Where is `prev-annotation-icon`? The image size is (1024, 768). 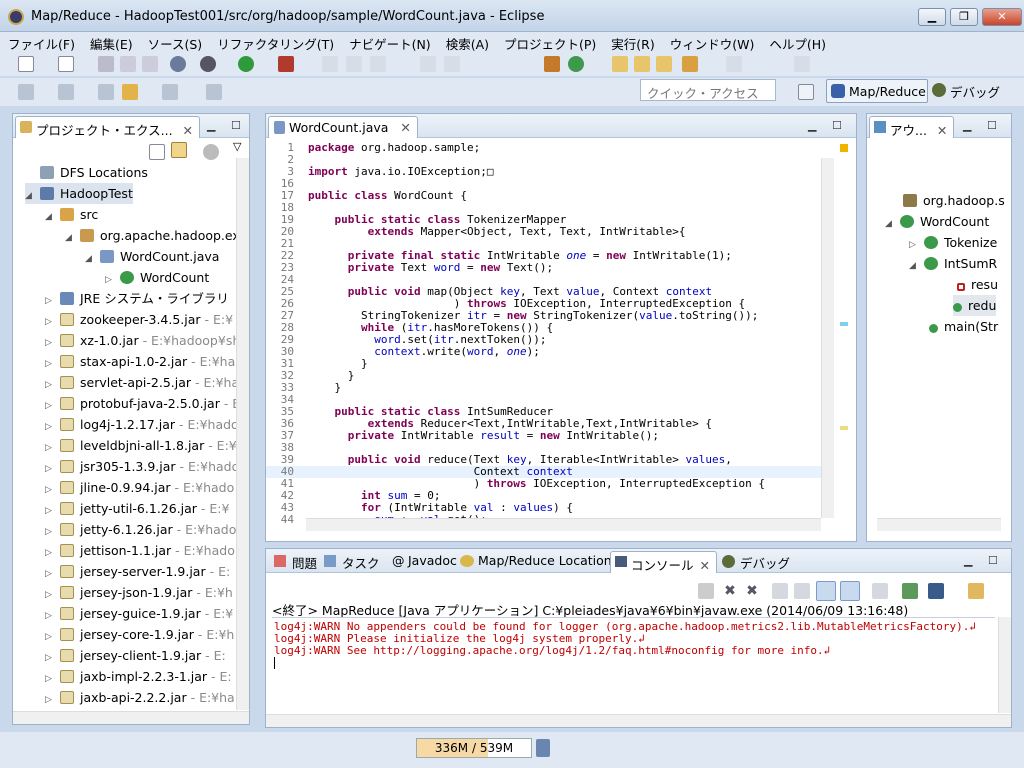 prev-annotation-icon is located at coordinates (66, 92).